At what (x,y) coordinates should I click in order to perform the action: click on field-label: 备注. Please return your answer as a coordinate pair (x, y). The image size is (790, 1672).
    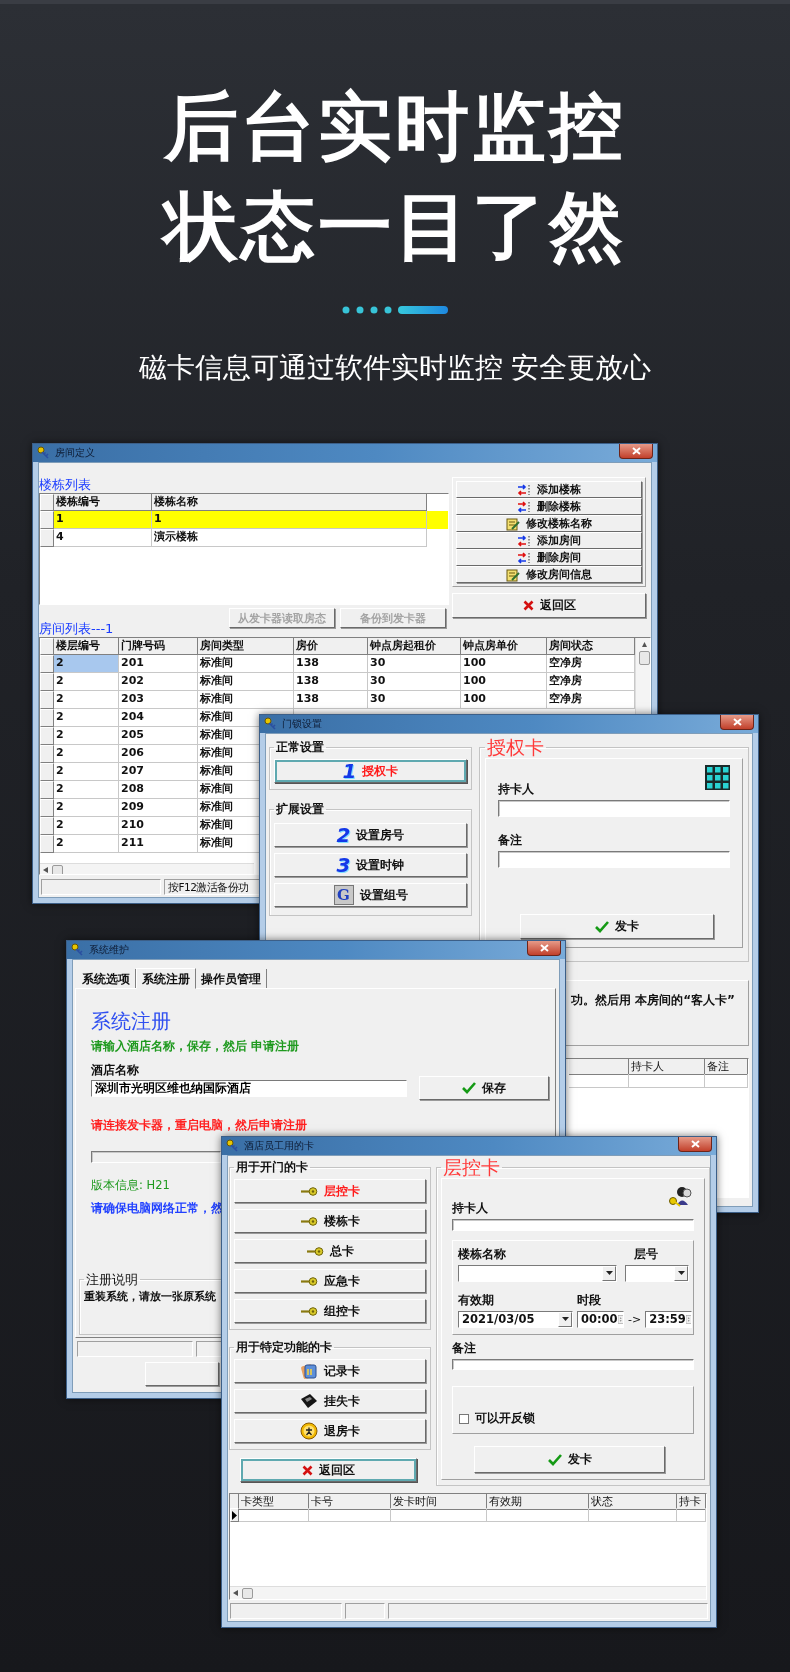
    Looking at the image, I should click on (464, 1348).